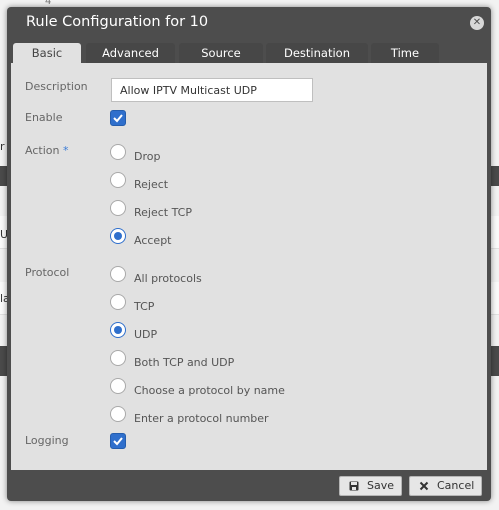 This screenshot has width=499, height=510. I want to click on protocol-radio-udp, so click(118, 330).